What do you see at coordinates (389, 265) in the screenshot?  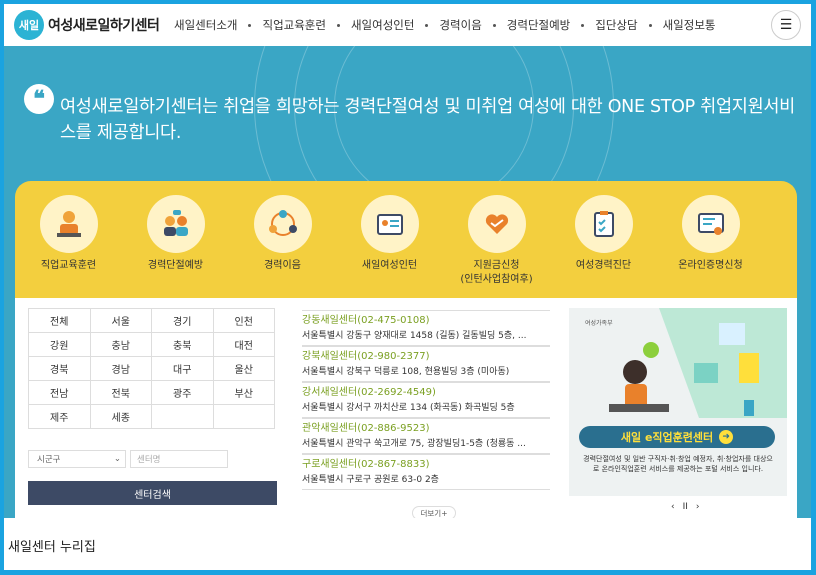 I see `service-label: 새일여성인턴` at bounding box center [389, 265].